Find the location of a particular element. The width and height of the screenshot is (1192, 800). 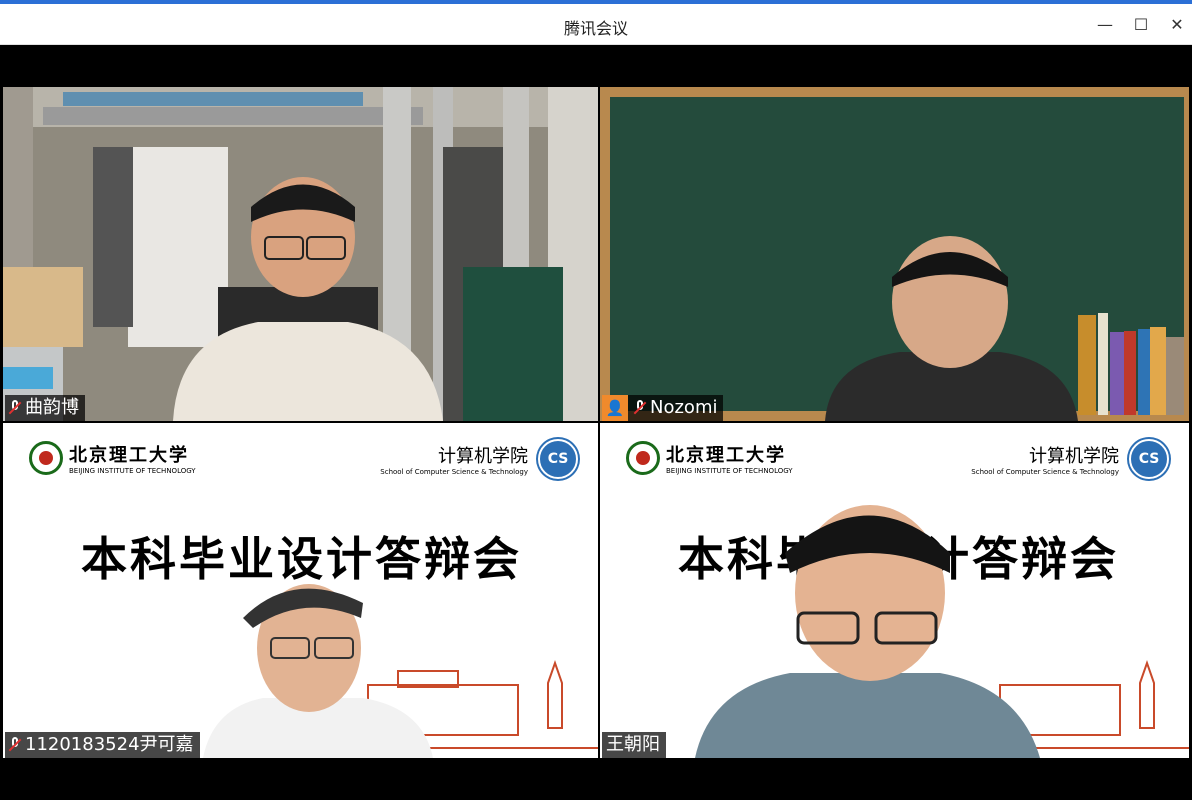

participant-name: 1120183524尹可嘉 is located at coordinates (109, 744).